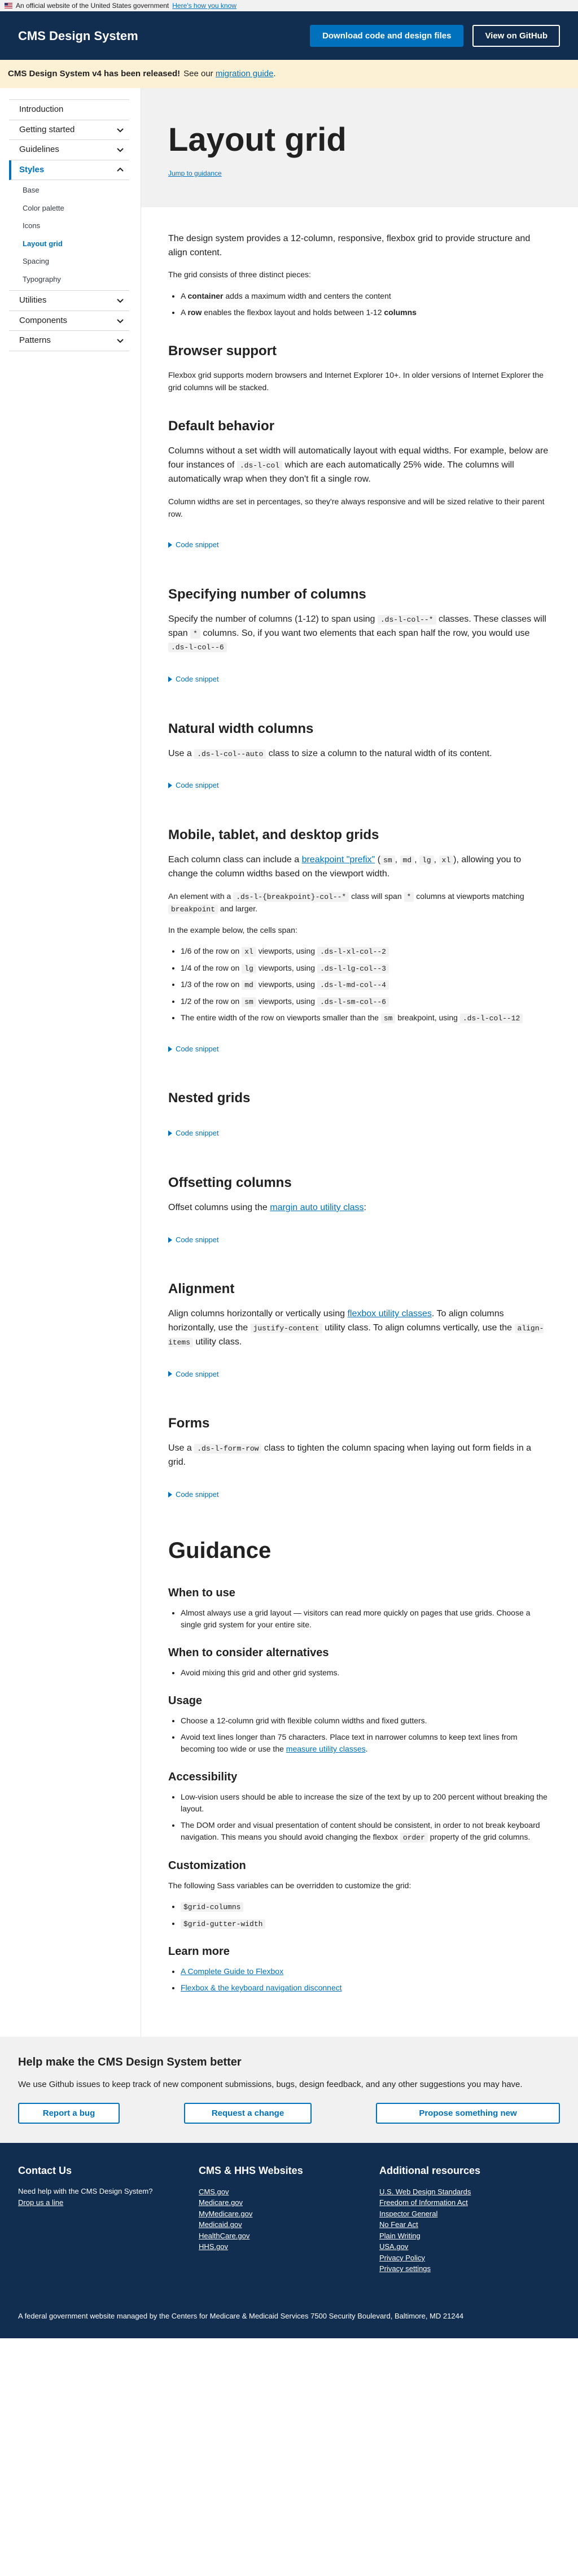 The height and width of the screenshot is (2576, 578). What do you see at coordinates (470, 2214) in the screenshot?
I see `footer-link: Inspector General` at bounding box center [470, 2214].